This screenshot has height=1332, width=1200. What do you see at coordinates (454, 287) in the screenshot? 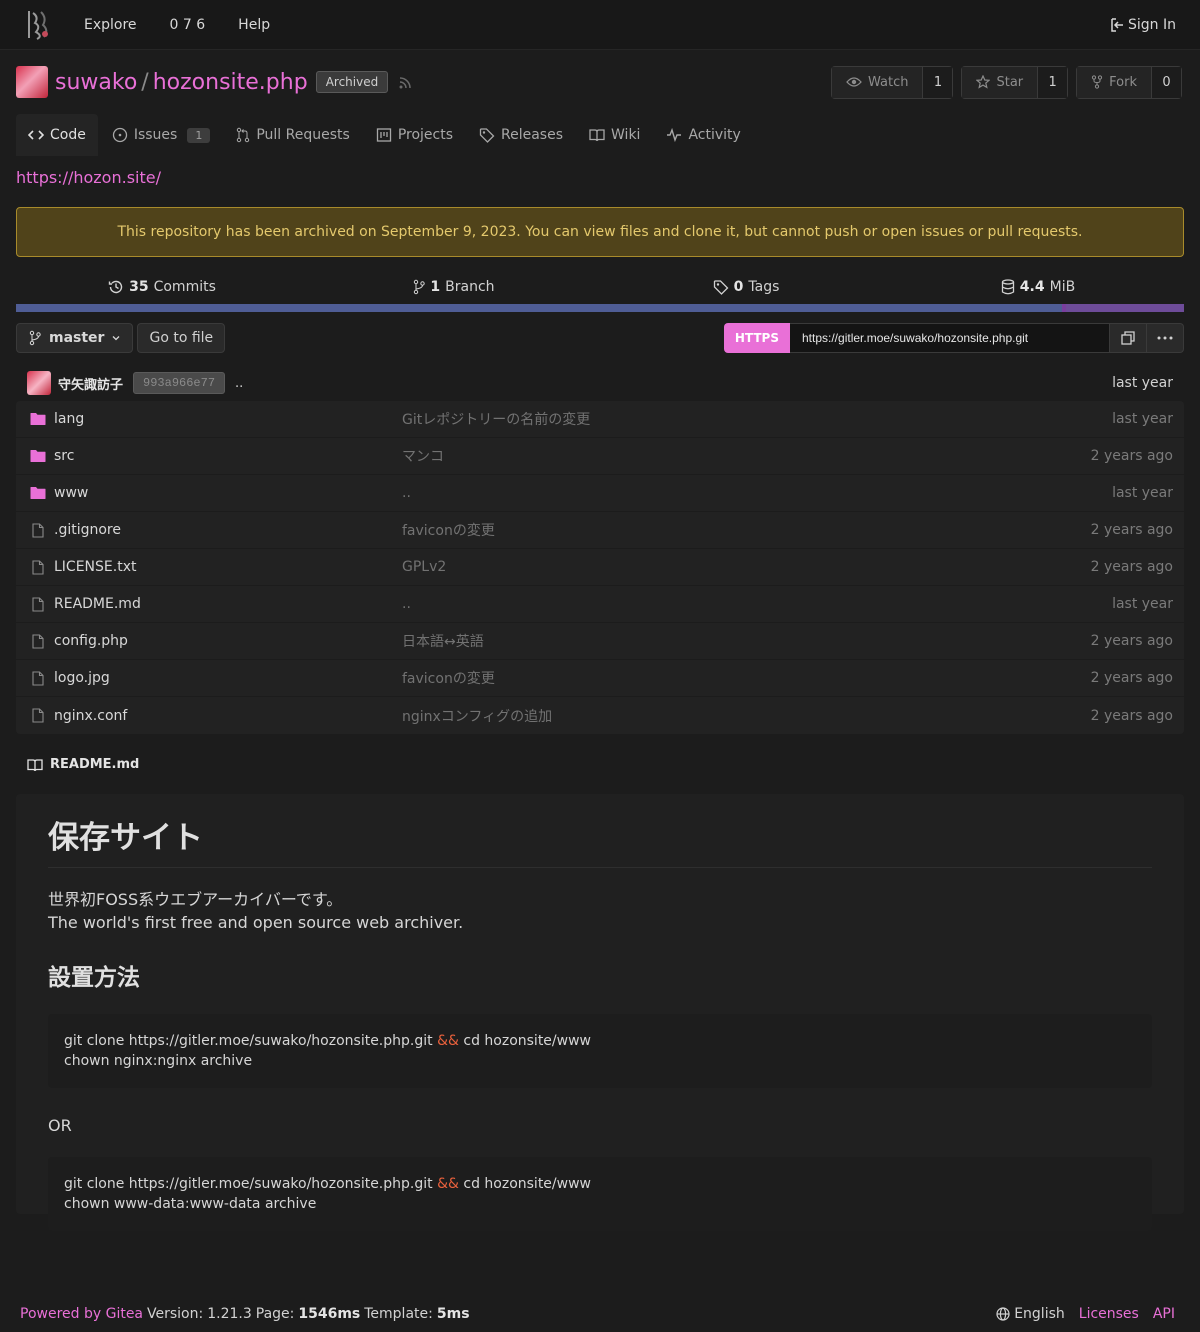
I see `branch-stat: 1 Branch` at bounding box center [454, 287].